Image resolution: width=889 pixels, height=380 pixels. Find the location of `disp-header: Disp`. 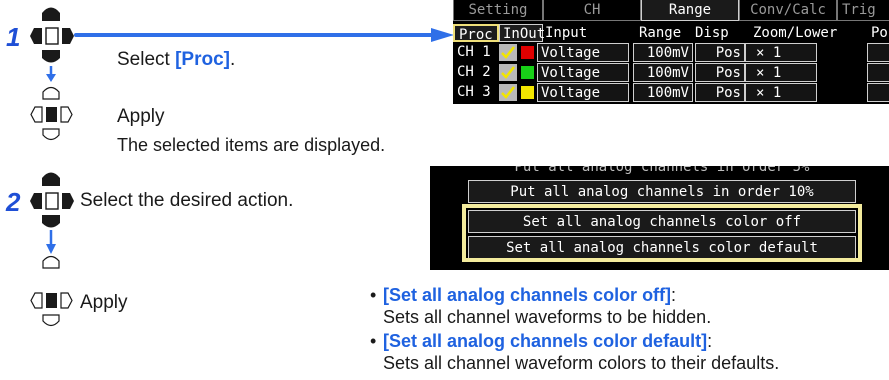

disp-header: Disp is located at coordinates (712, 33).